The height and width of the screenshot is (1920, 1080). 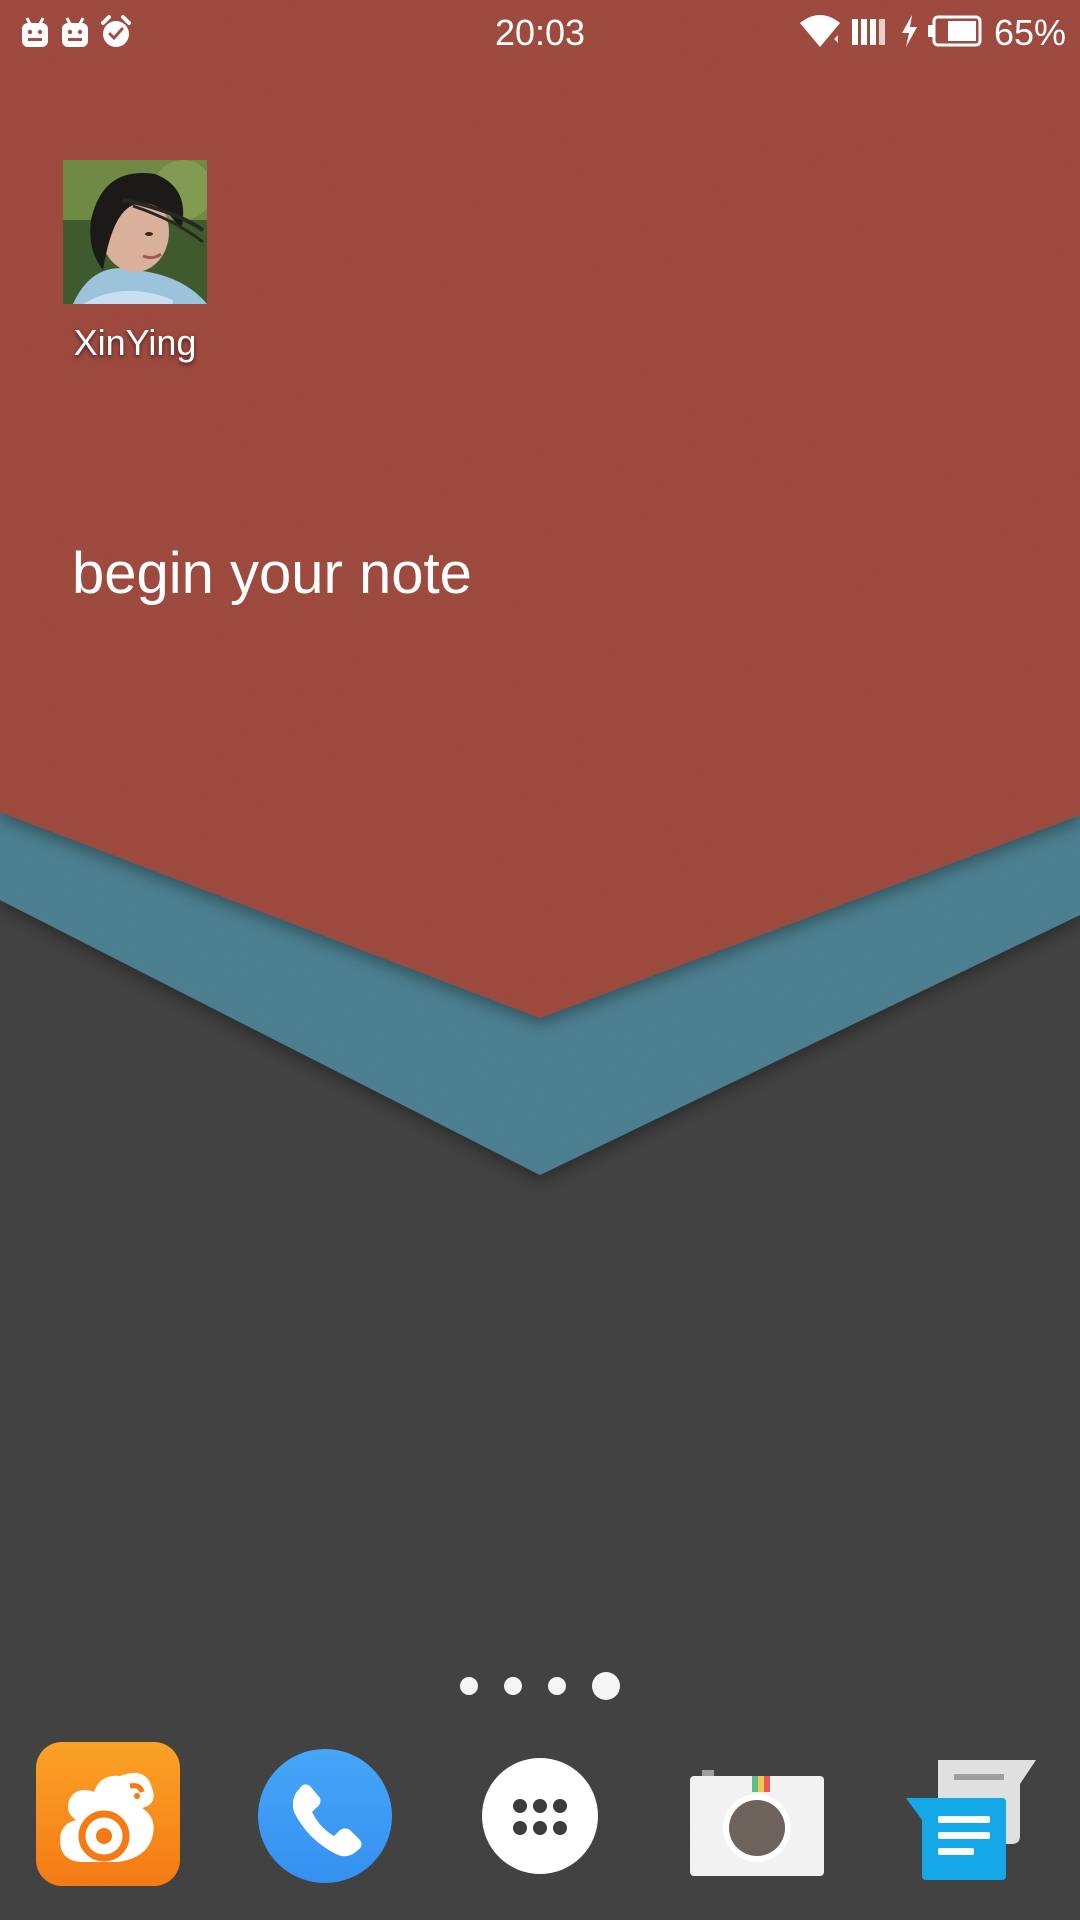 I want to click on contact-avatar, so click(x=135, y=232).